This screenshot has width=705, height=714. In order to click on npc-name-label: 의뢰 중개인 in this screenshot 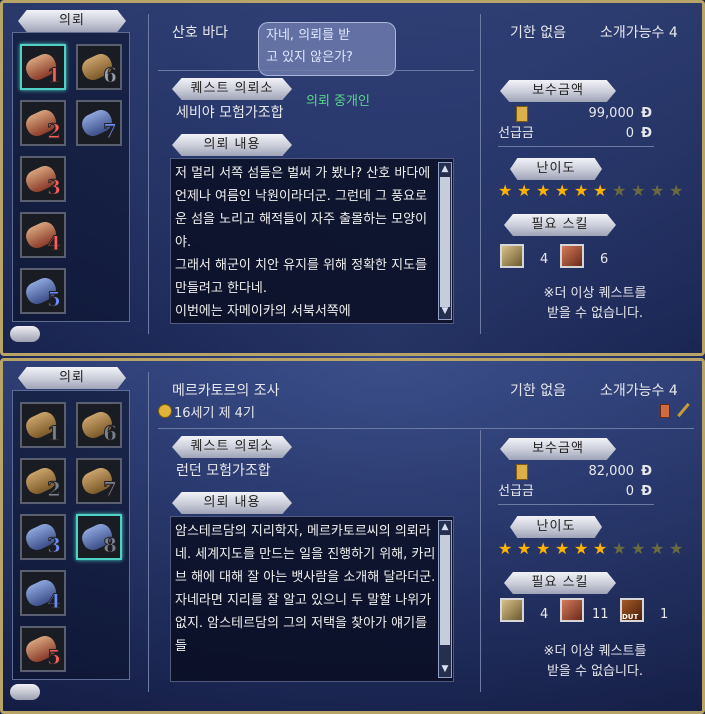, I will do `click(338, 101)`.